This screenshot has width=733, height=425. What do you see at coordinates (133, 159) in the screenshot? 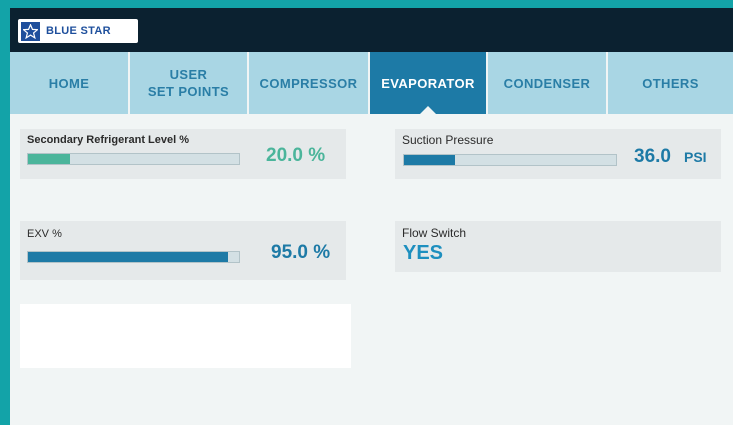
I see `secondary-refrigerant-bar` at bounding box center [133, 159].